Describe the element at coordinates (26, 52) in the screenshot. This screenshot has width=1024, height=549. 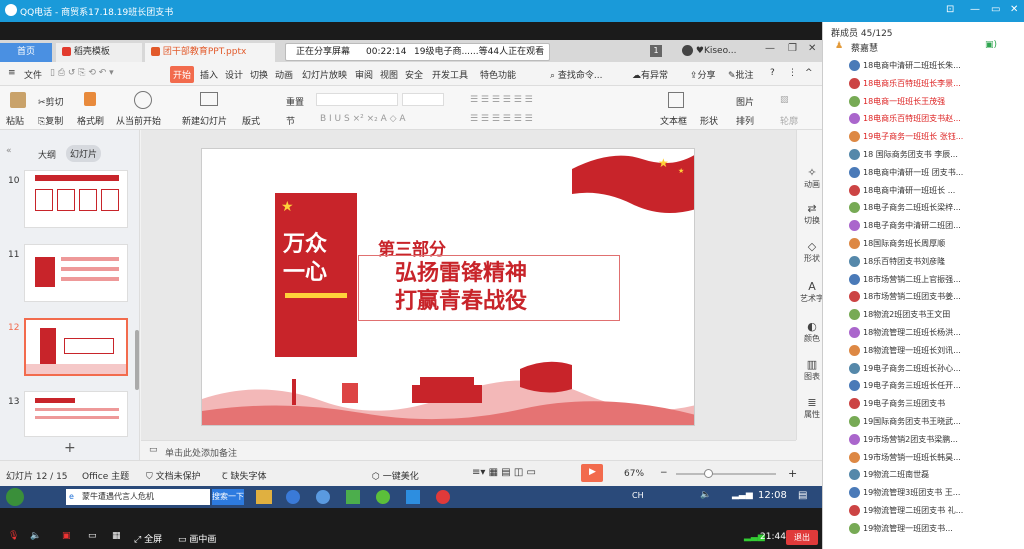
I see `tab-home: 首页` at that location.